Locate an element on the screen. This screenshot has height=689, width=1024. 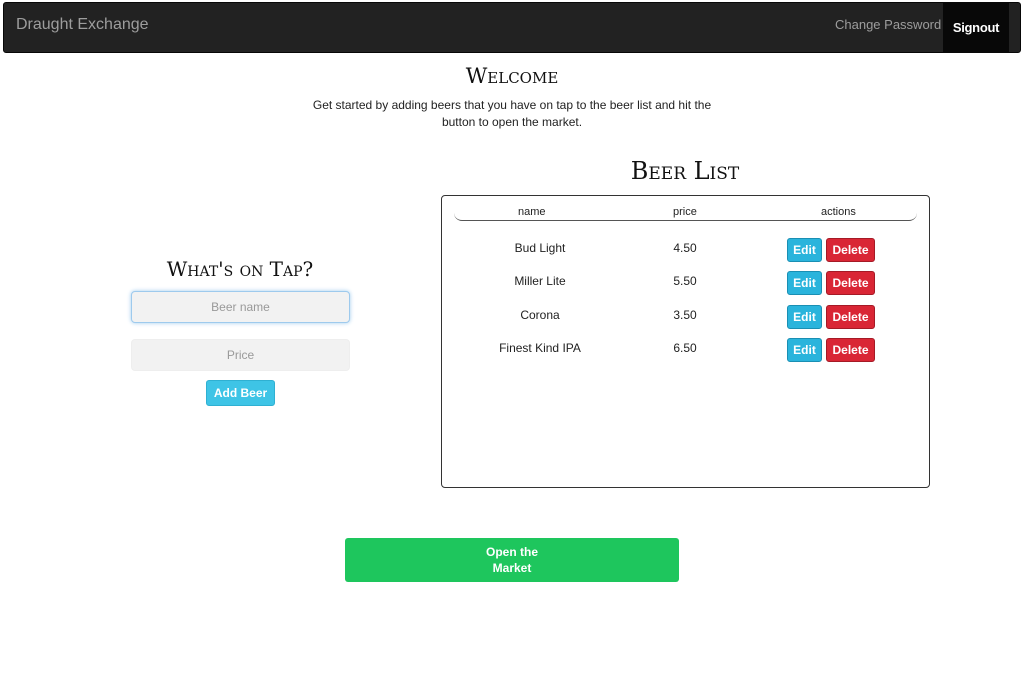
beer-name: Bud Light is located at coordinates (540, 248).